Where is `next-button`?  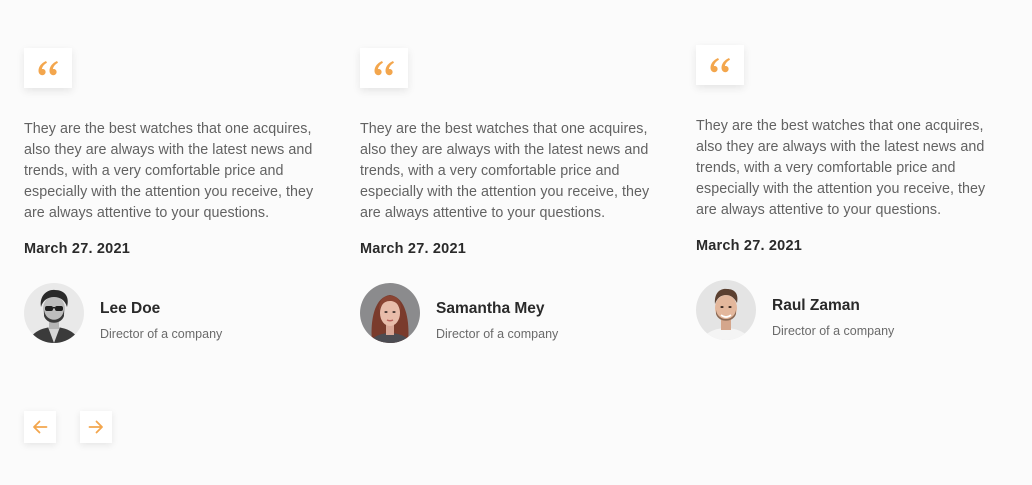
next-button is located at coordinates (96, 427).